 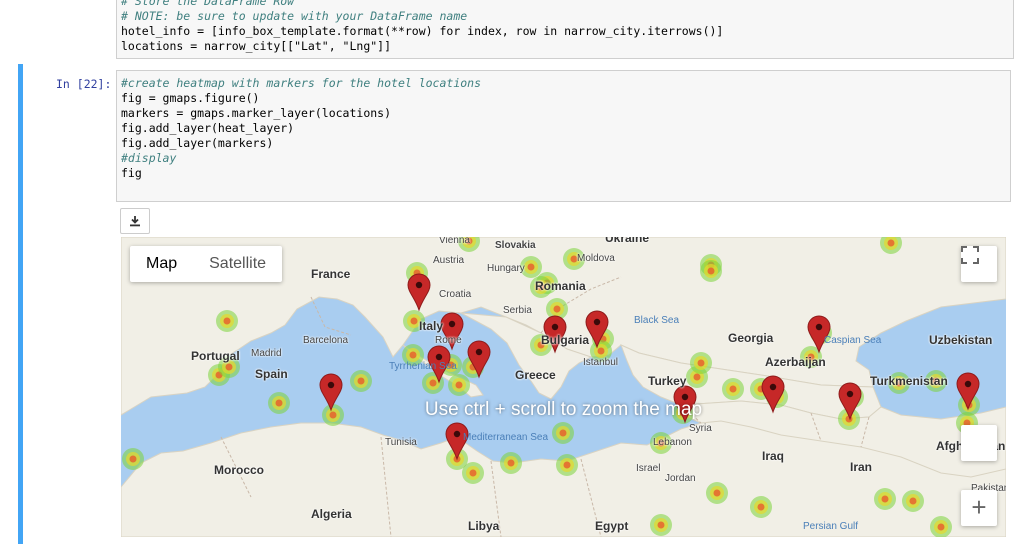 What do you see at coordinates (861, 467) in the screenshot?
I see `place-label: Iran` at bounding box center [861, 467].